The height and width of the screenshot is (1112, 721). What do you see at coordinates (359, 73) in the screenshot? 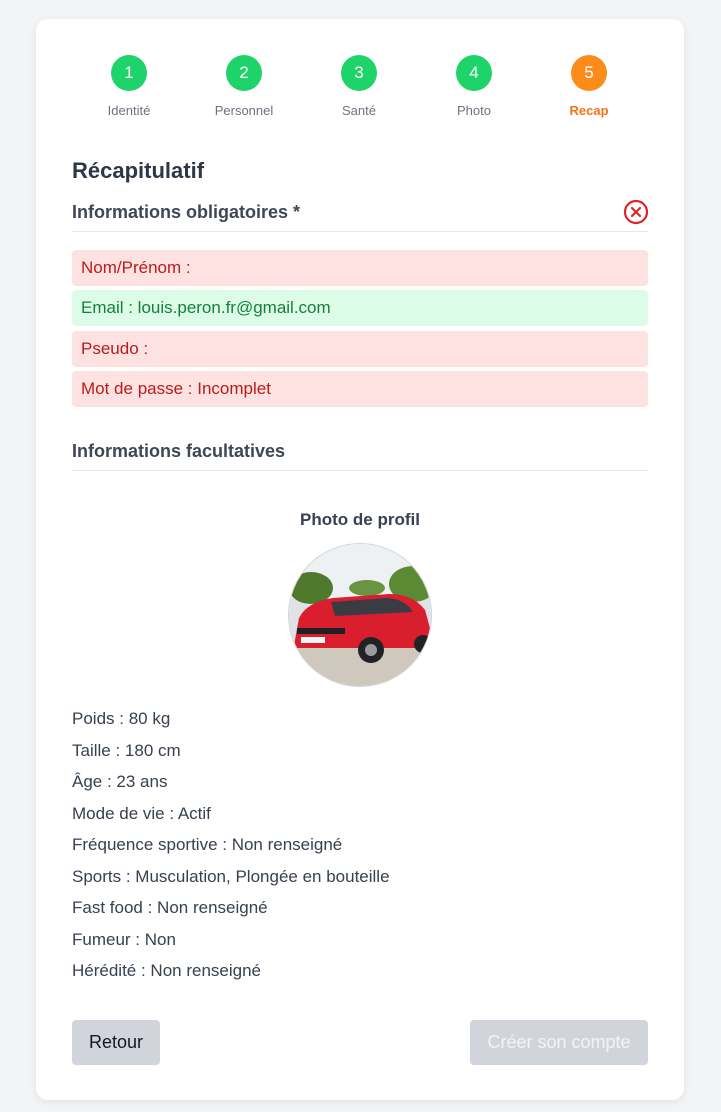
I see `step-number: 3` at bounding box center [359, 73].